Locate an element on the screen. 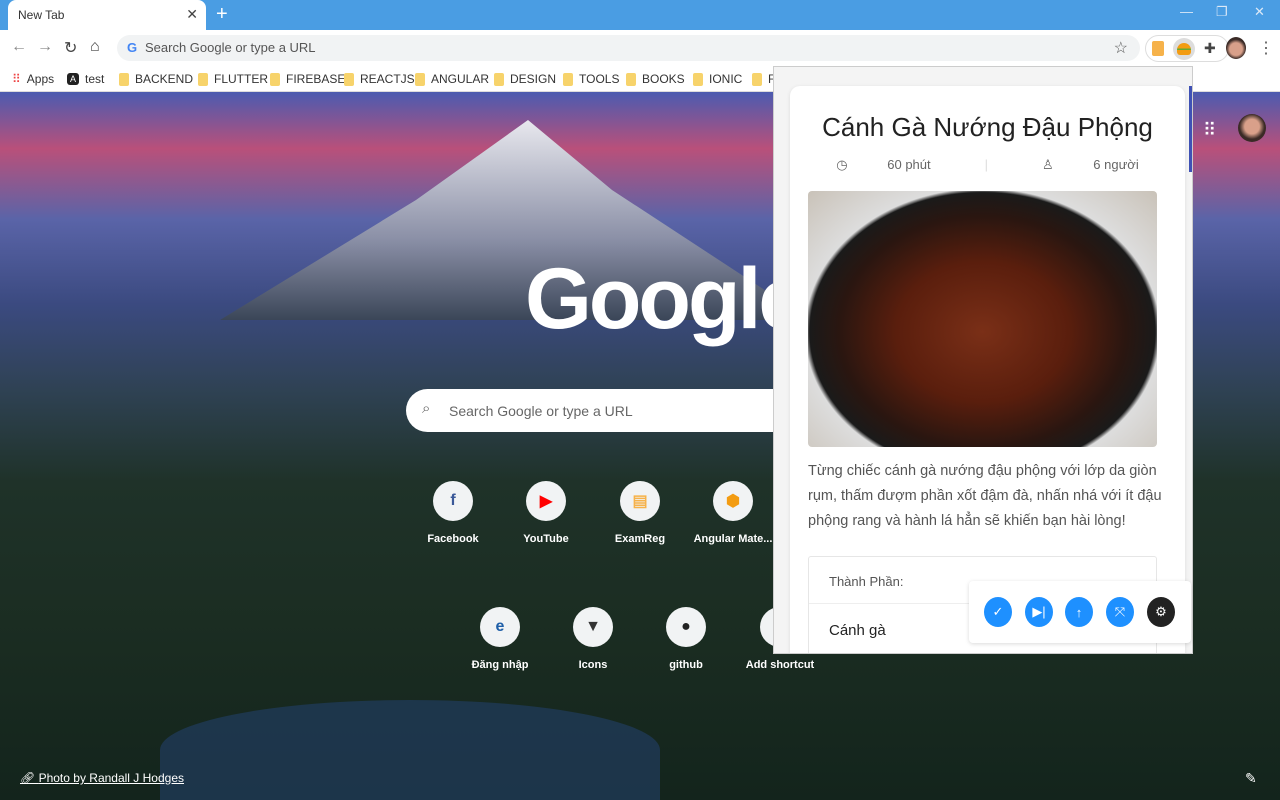 The height and width of the screenshot is (800, 1280). shortcut-icon: ▼ is located at coordinates (593, 627).